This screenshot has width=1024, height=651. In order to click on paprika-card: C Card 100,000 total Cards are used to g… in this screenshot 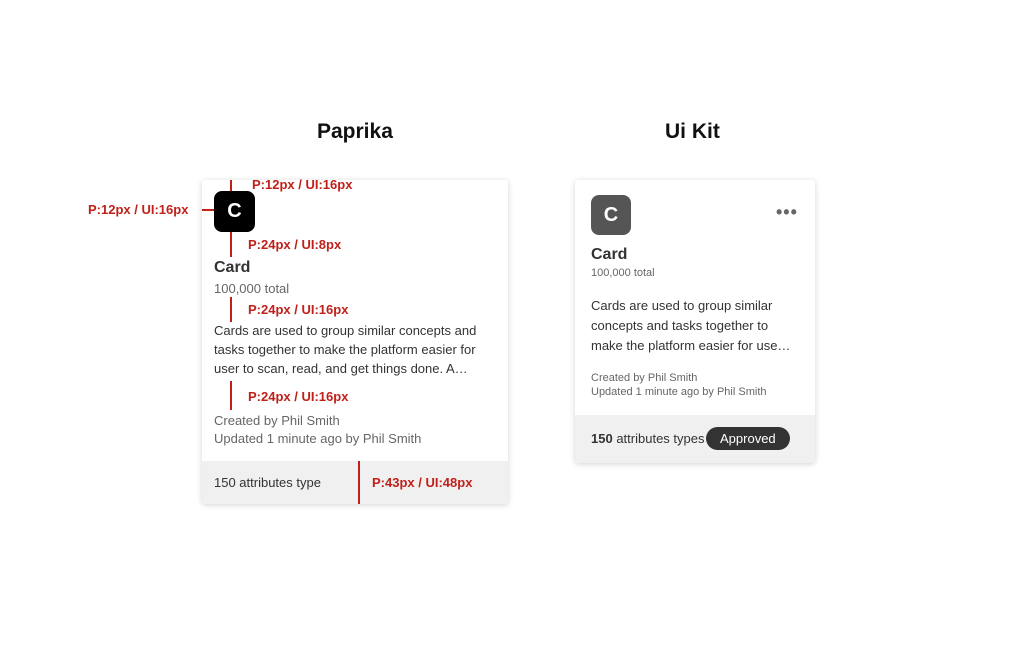, I will do `click(355, 342)`.